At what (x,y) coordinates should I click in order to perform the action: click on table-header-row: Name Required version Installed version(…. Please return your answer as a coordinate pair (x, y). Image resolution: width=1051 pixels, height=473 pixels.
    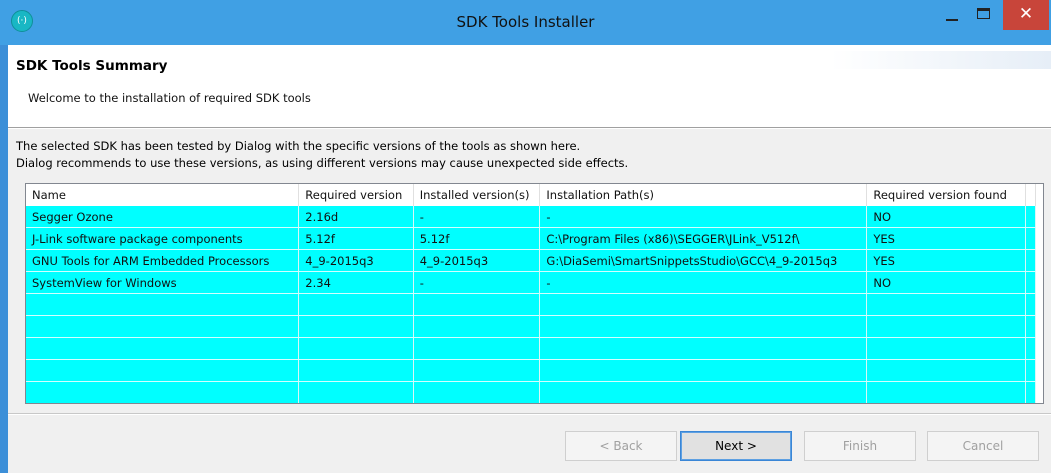
    Looking at the image, I should click on (531, 195).